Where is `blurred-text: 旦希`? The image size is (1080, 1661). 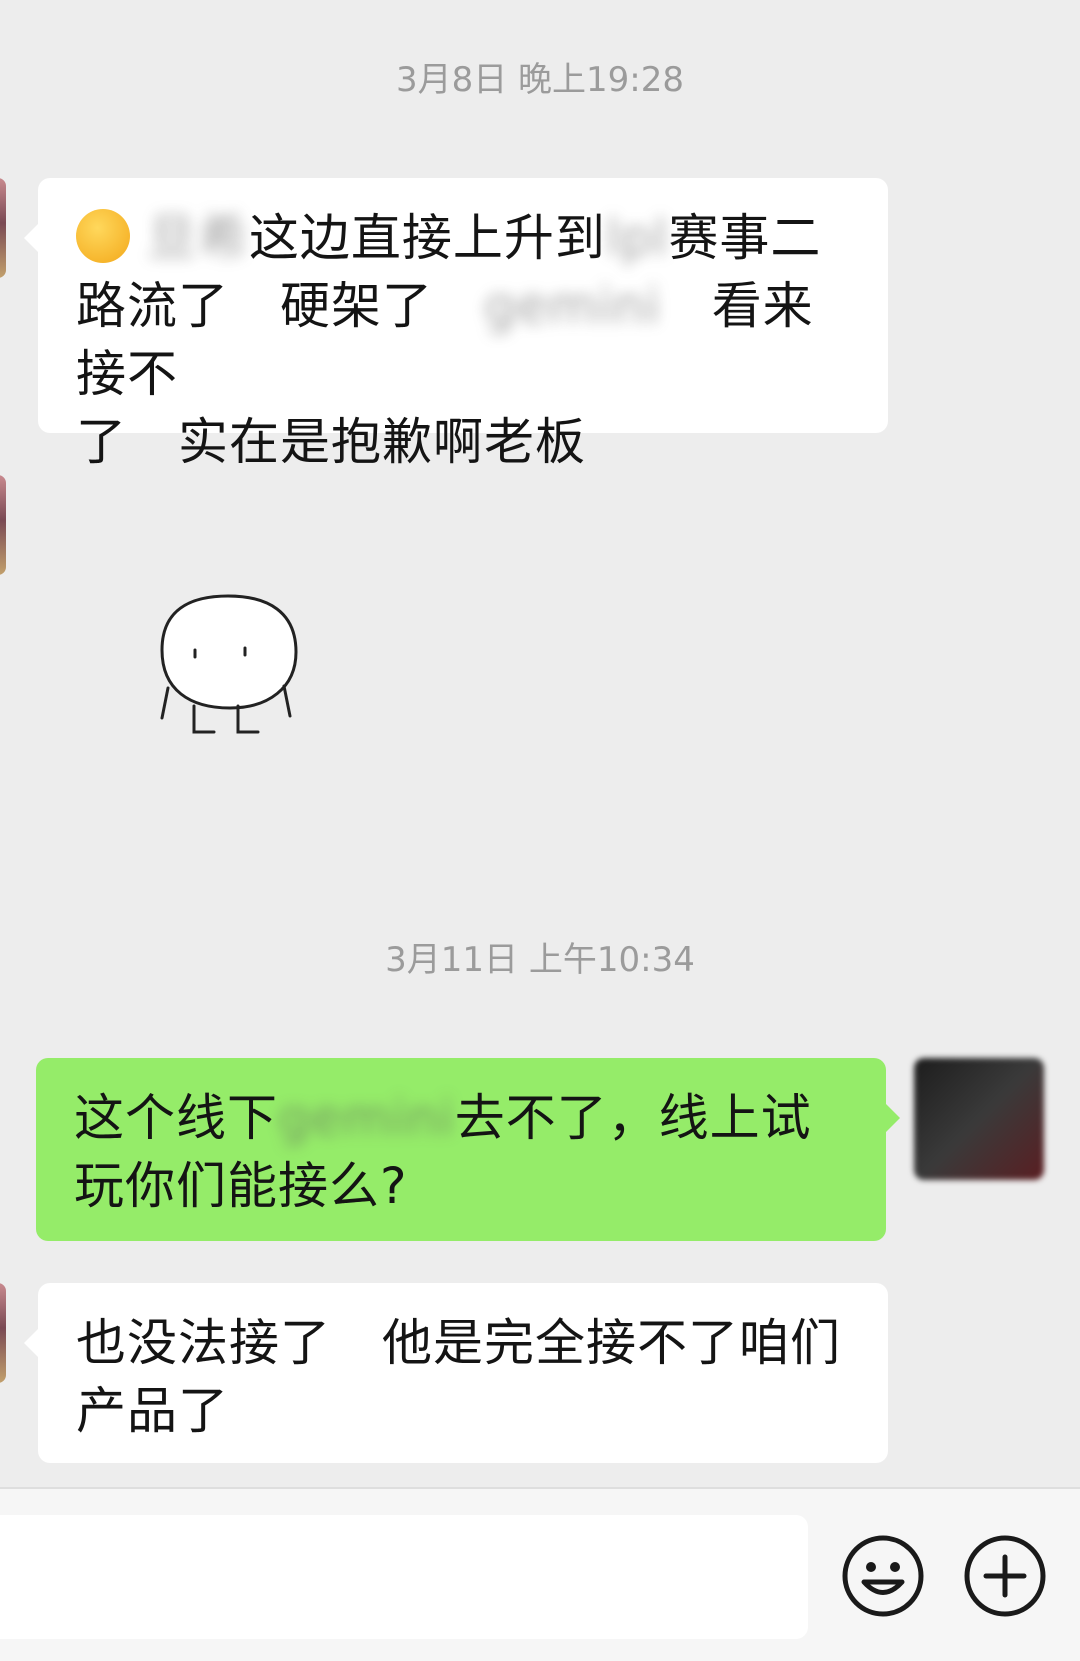 blurred-text: 旦希 is located at coordinates (197, 238).